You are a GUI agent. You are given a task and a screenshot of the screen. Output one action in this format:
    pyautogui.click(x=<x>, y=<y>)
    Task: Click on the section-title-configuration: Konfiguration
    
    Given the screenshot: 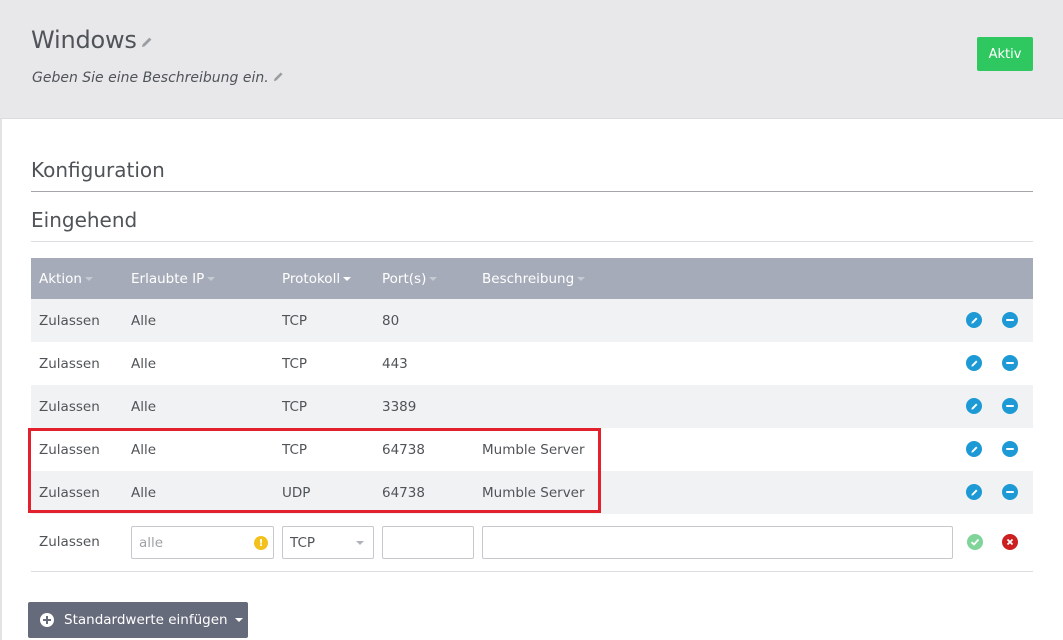 What is the action you would take?
    pyautogui.click(x=98, y=170)
    